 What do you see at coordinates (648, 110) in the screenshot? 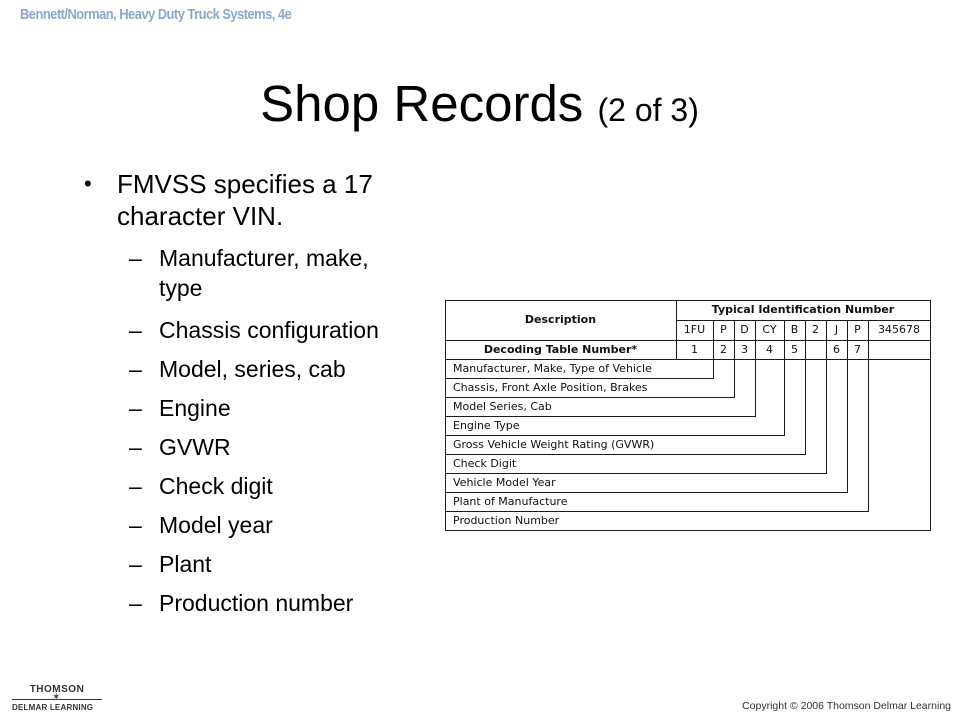
I see `slide-title-suffix: (2 of 3)` at bounding box center [648, 110].